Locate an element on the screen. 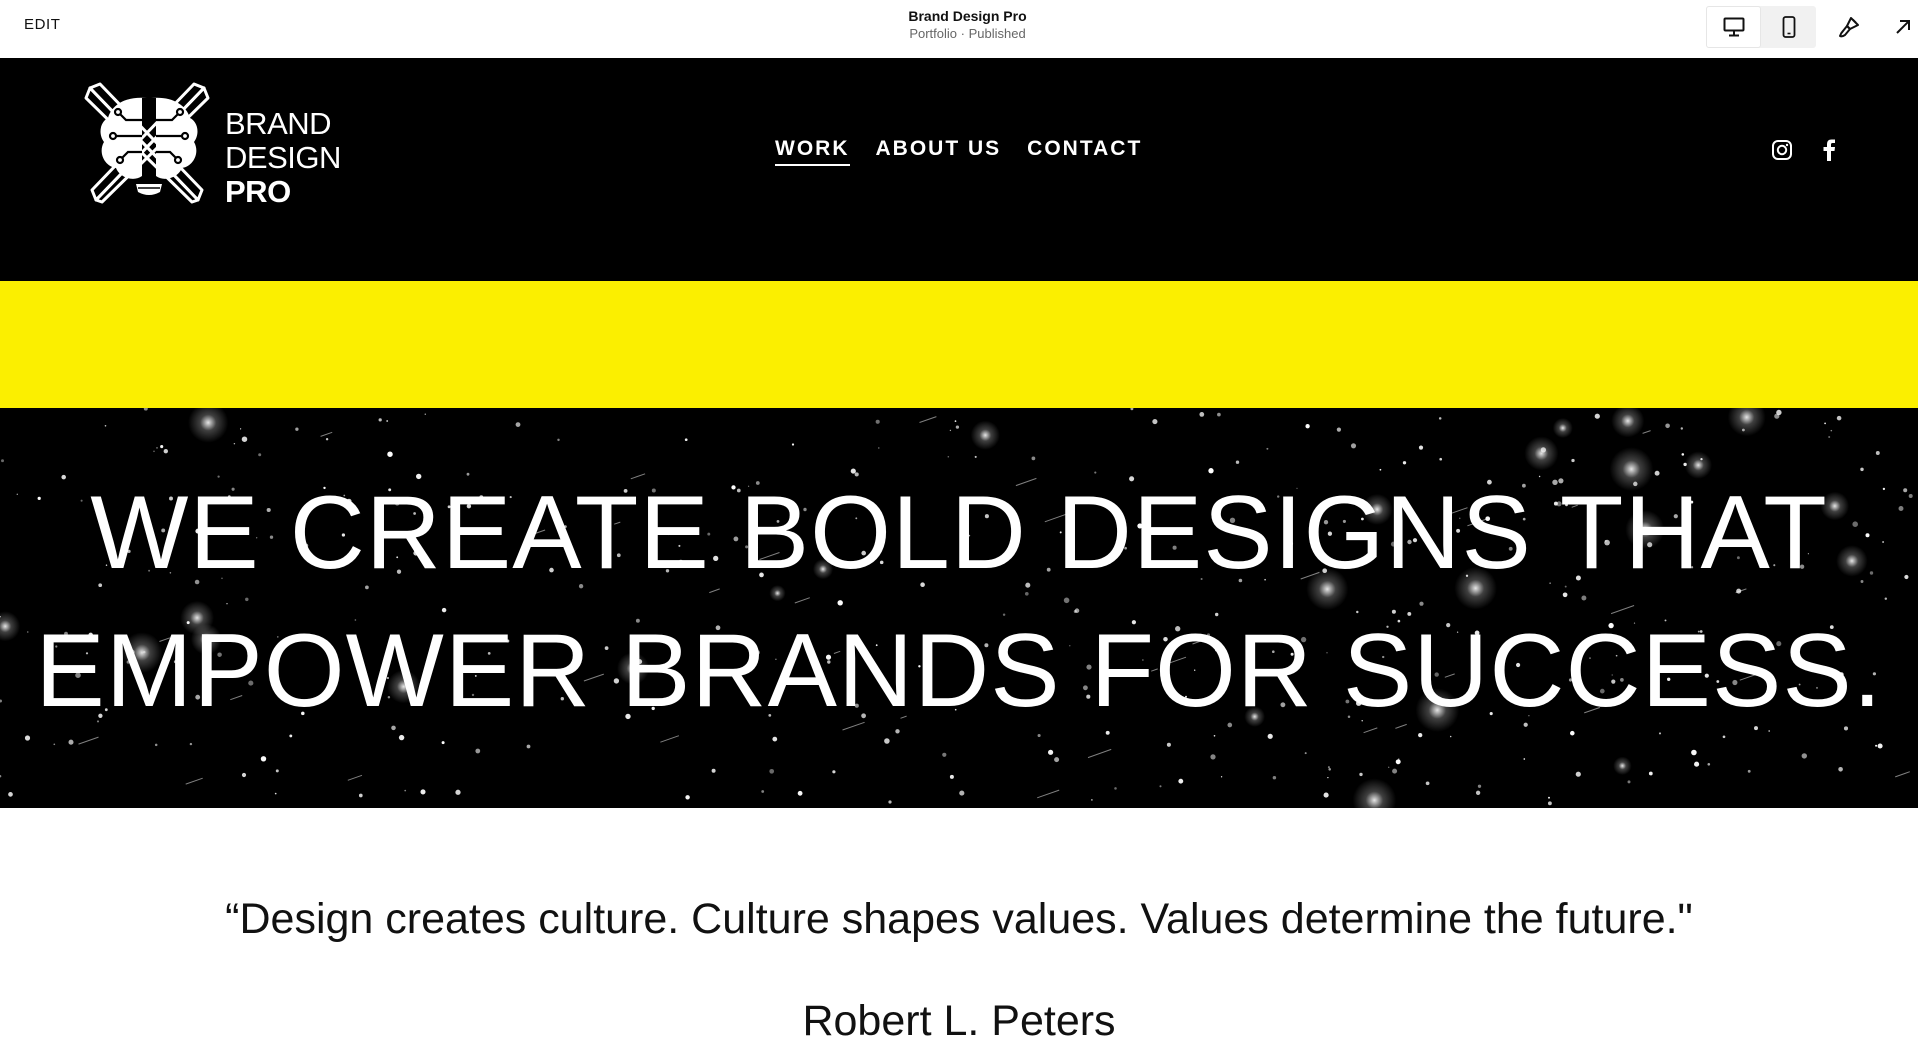 The width and height of the screenshot is (1920, 1049). hero-line-1: WE CREATE BOLD DESIGNS THAT is located at coordinates (959, 533).